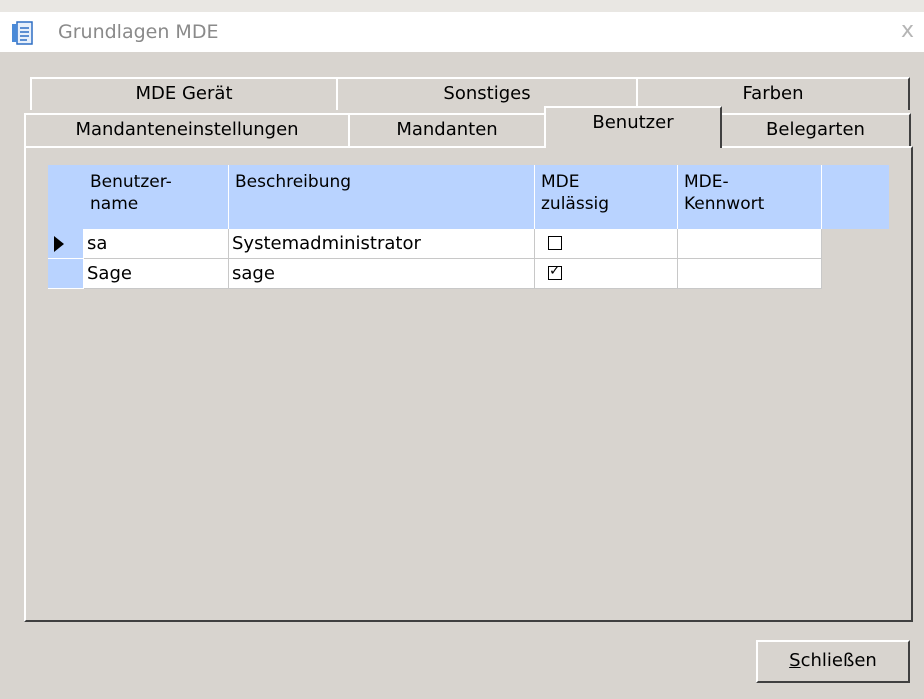 This screenshot has width=924, height=699. What do you see at coordinates (22, 33) in the screenshot?
I see `app-icon` at bounding box center [22, 33].